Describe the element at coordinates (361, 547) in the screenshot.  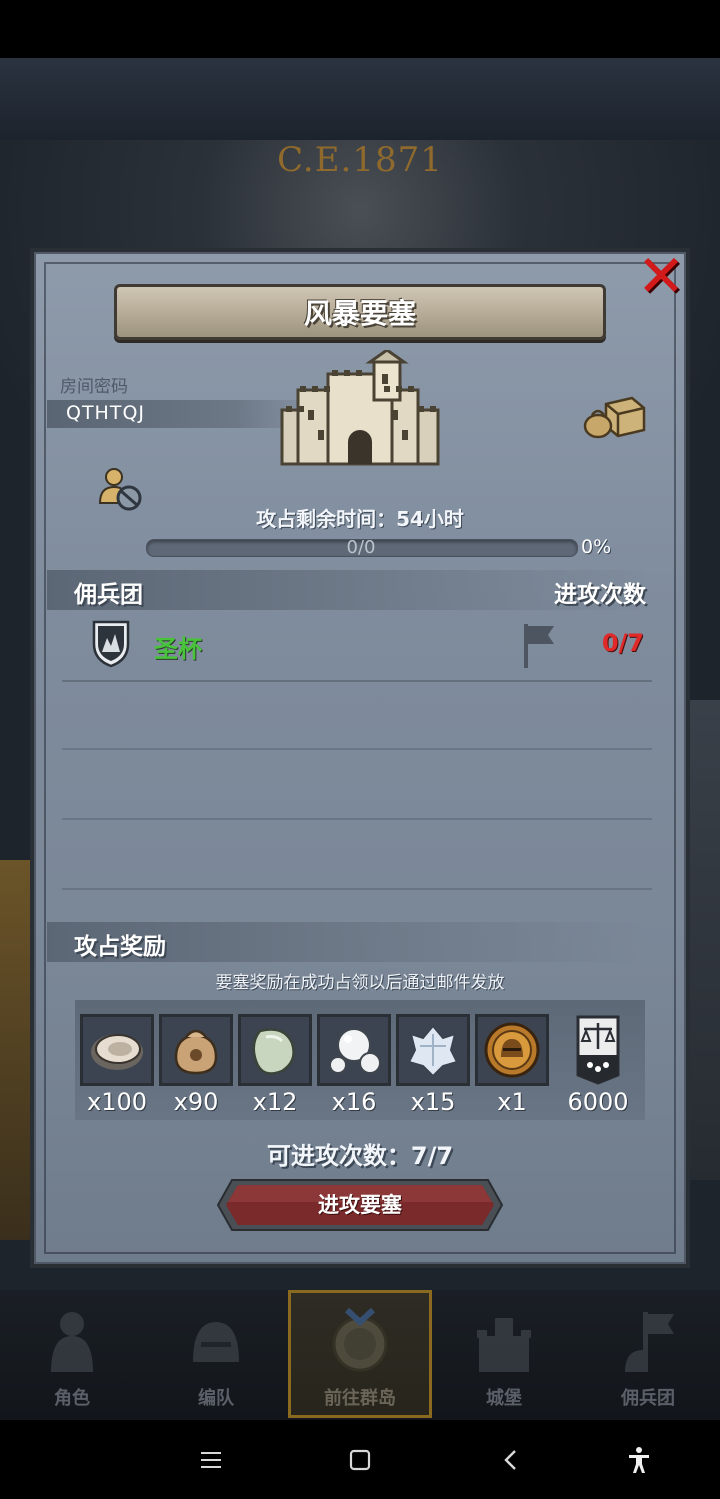
I see `capture-progress-text: 0/0` at that location.